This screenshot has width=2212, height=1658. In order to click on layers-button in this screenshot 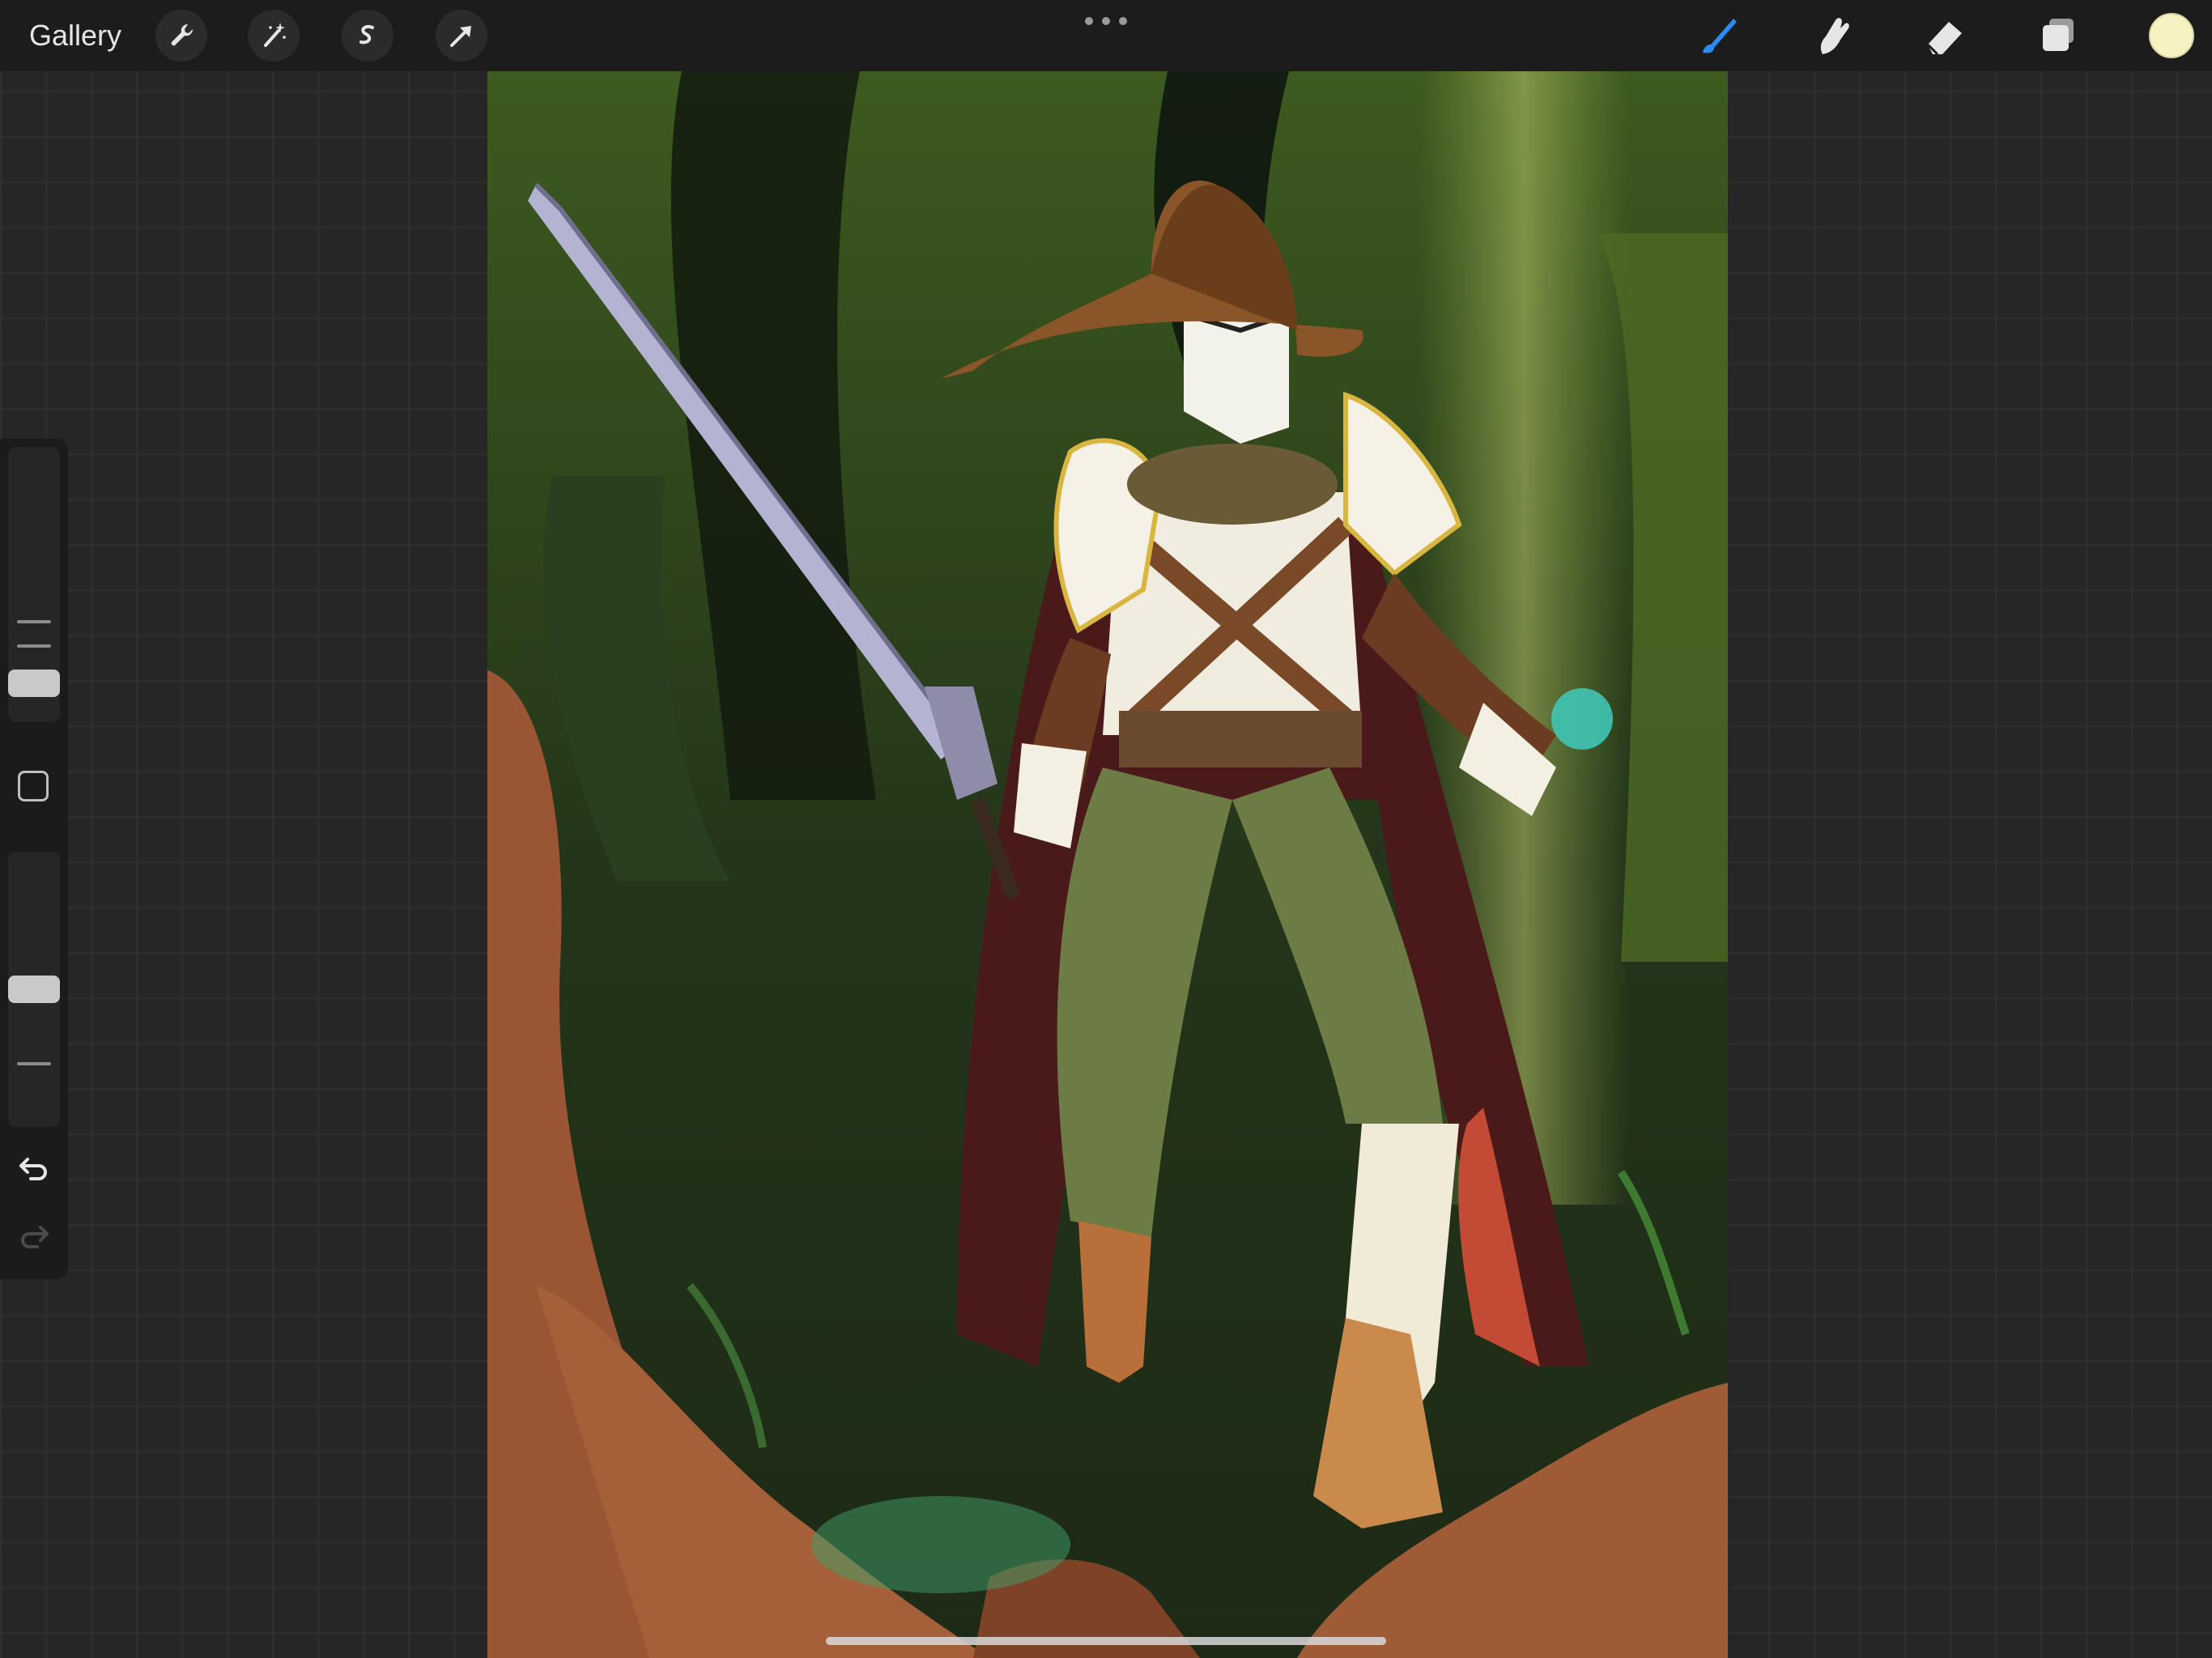, I will do `click(2059, 35)`.